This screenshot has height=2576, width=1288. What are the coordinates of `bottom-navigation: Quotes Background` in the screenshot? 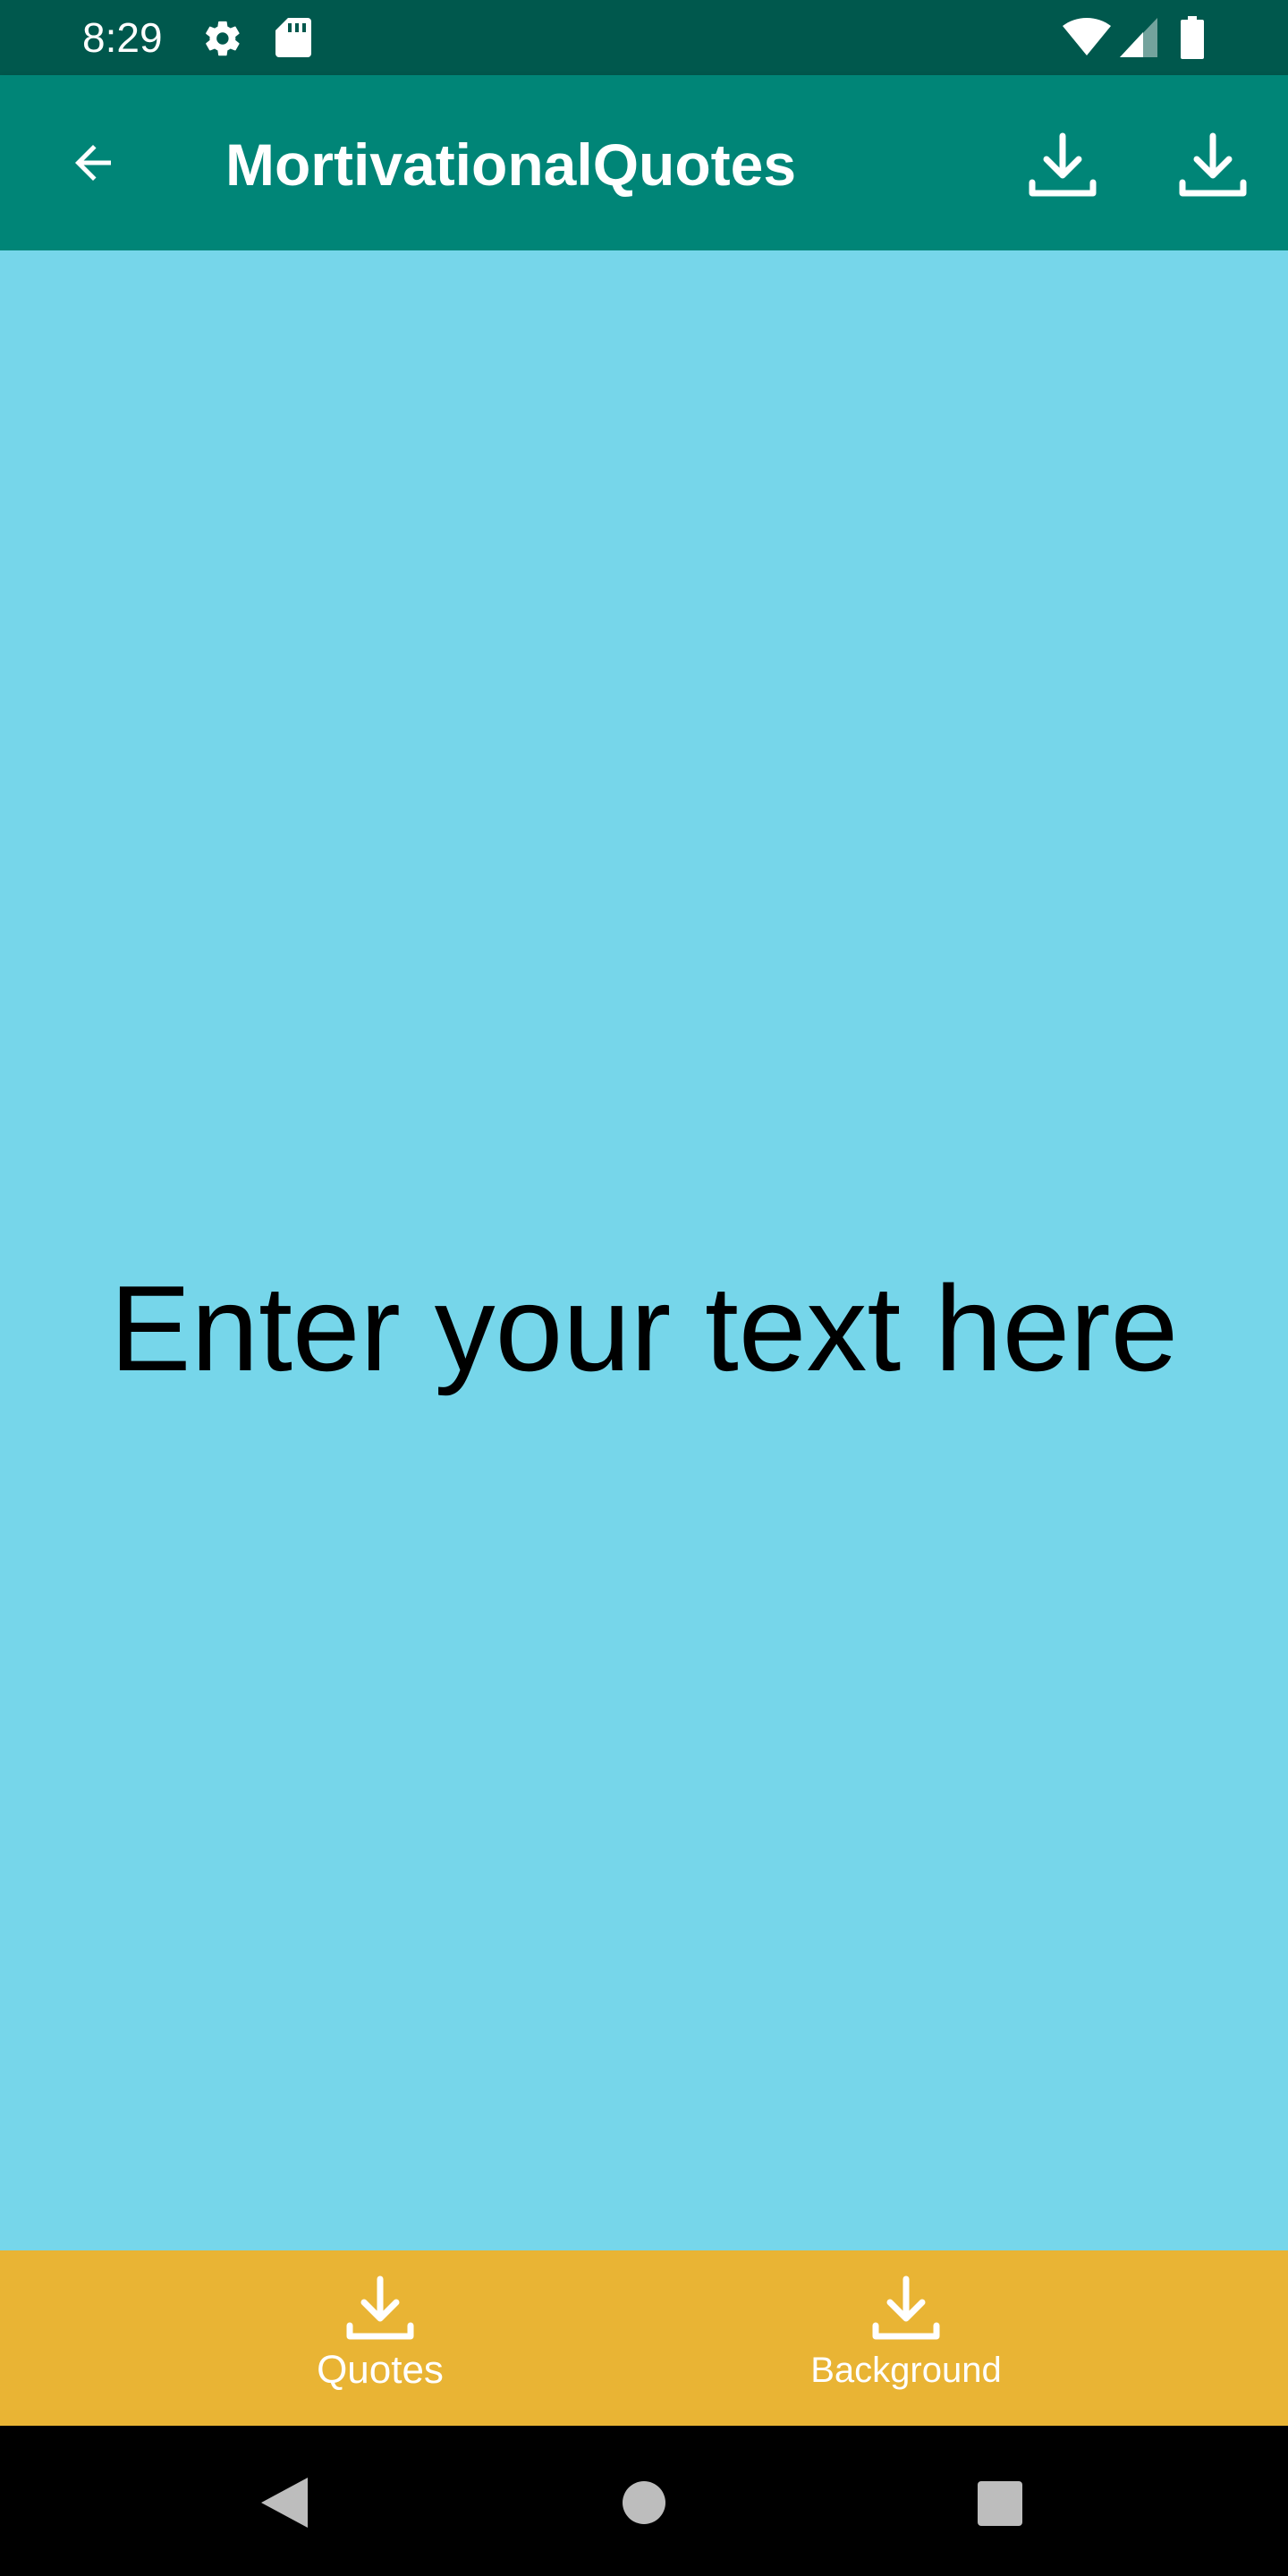 It's located at (644, 2338).